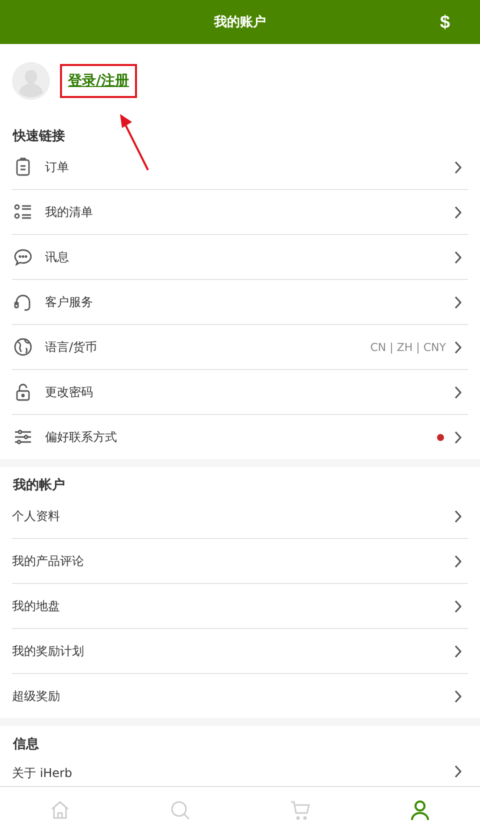  What do you see at coordinates (240, 302) in the screenshot?
I see `menu-item: 客户服务` at bounding box center [240, 302].